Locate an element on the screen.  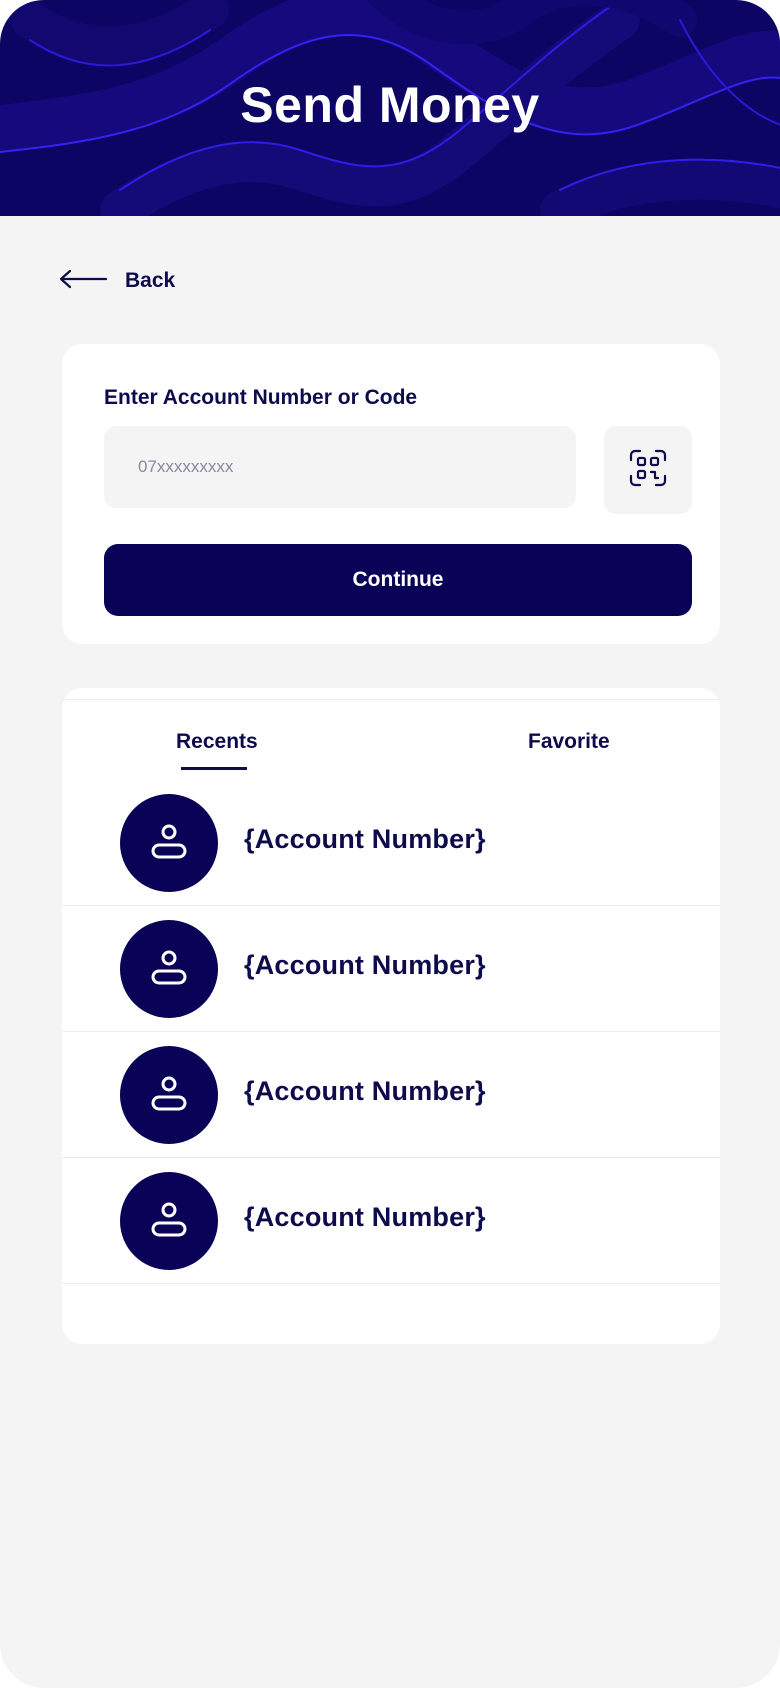
account-field-label: Enter Account Number or Code is located at coordinates (261, 397).